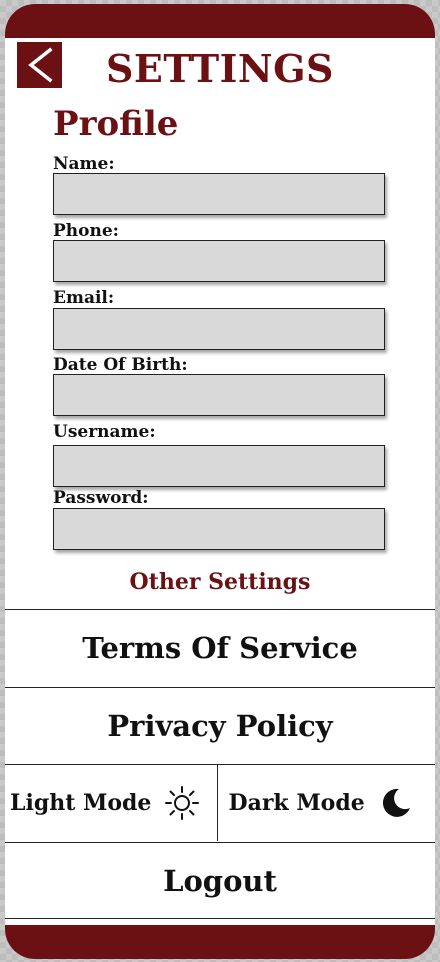 This screenshot has height=962, width=440. What do you see at coordinates (396, 803) in the screenshot?
I see `moon-icon` at bounding box center [396, 803].